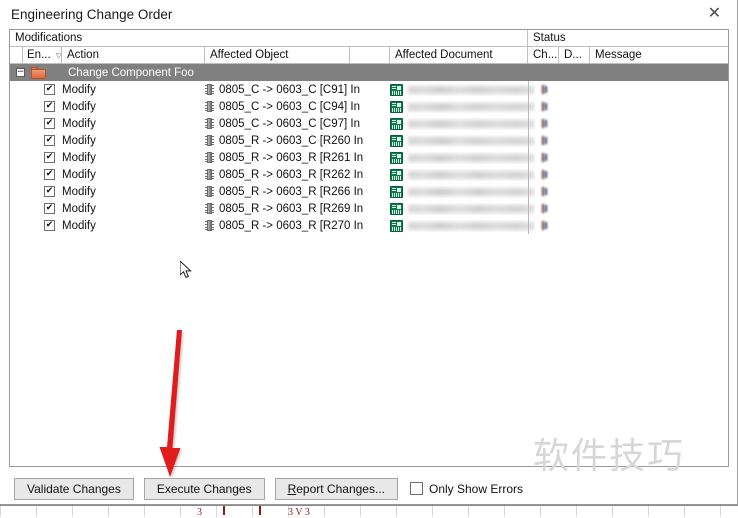 The width and height of the screenshot is (738, 518). What do you see at coordinates (369, 140) in the screenshot?
I see `table-row: ✔ Modify 0805_R -> 0603_C [R260 In` at bounding box center [369, 140].